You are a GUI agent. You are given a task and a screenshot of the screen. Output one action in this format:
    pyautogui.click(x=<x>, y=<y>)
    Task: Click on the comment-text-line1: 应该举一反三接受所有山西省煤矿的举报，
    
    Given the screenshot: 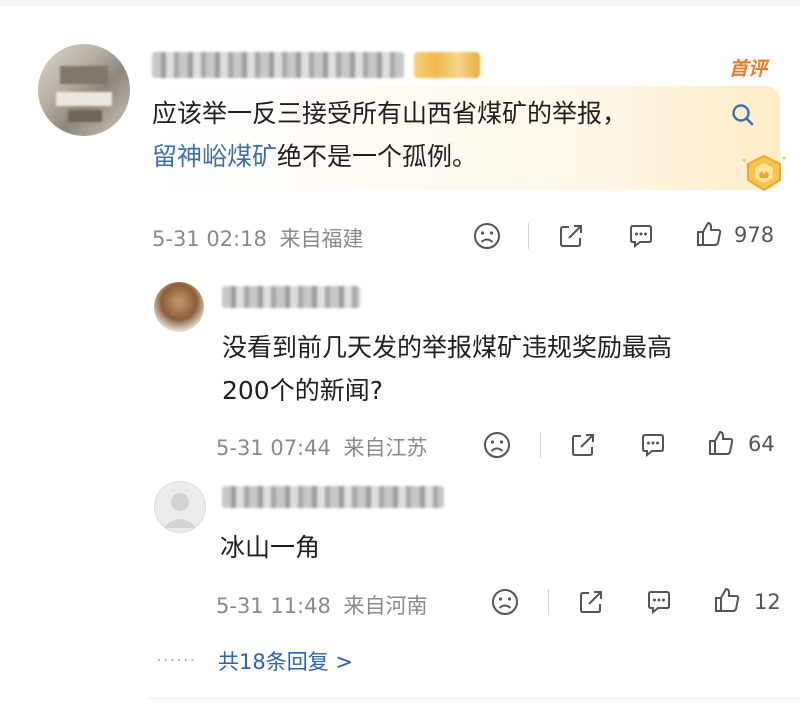 What is the action you would take?
    pyautogui.click(x=390, y=113)
    